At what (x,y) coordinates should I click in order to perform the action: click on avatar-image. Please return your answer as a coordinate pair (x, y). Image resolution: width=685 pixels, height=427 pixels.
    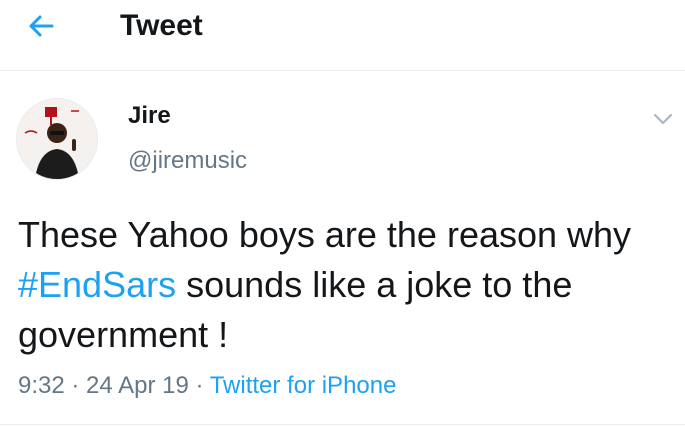
    Looking at the image, I should click on (57, 139).